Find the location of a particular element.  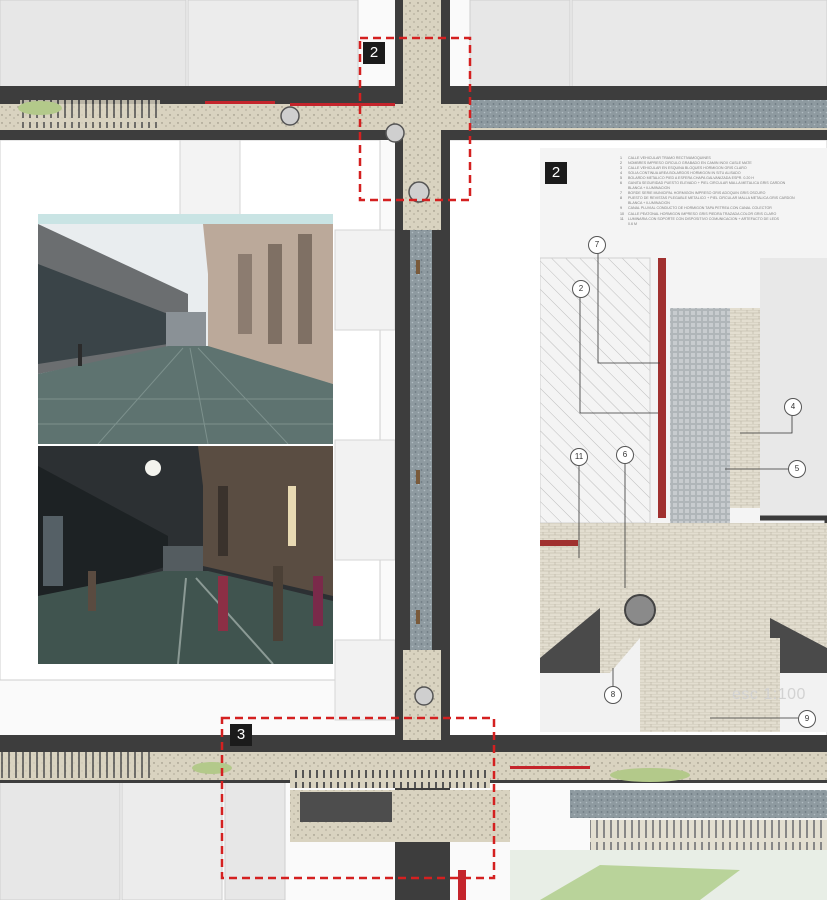

photo-top-strip is located at coordinates (185, 219).